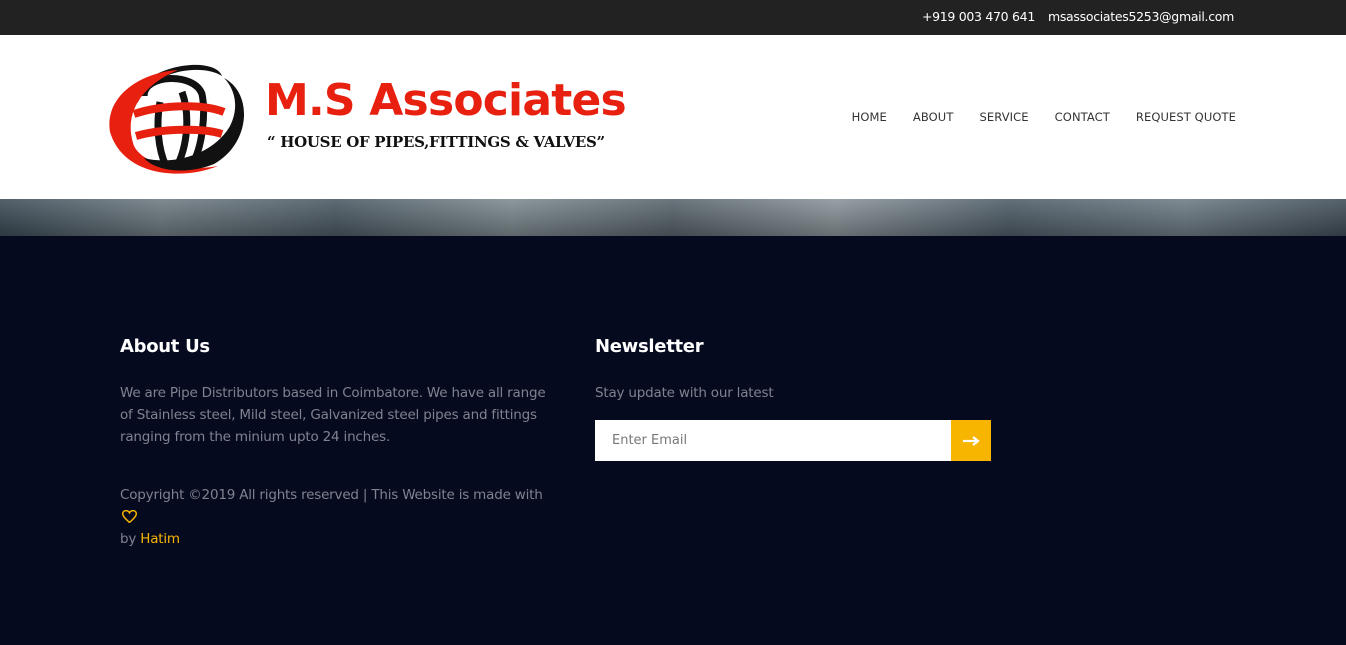 This screenshot has height=645, width=1346. I want to click on brand-name: M.S Associates, so click(446, 101).